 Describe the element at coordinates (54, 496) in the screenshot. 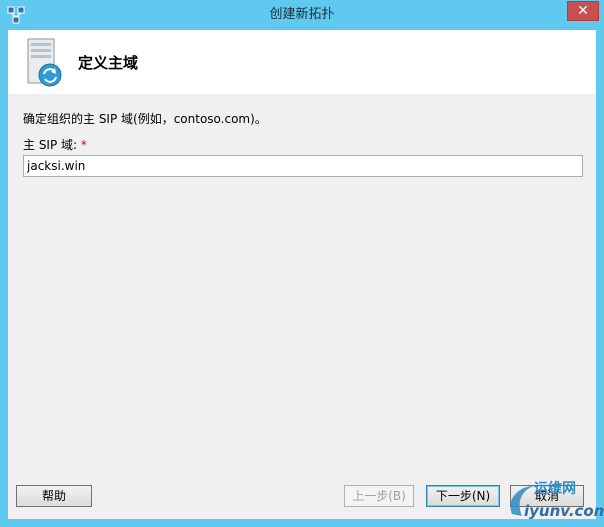

I see `help-button: 帮助` at that location.